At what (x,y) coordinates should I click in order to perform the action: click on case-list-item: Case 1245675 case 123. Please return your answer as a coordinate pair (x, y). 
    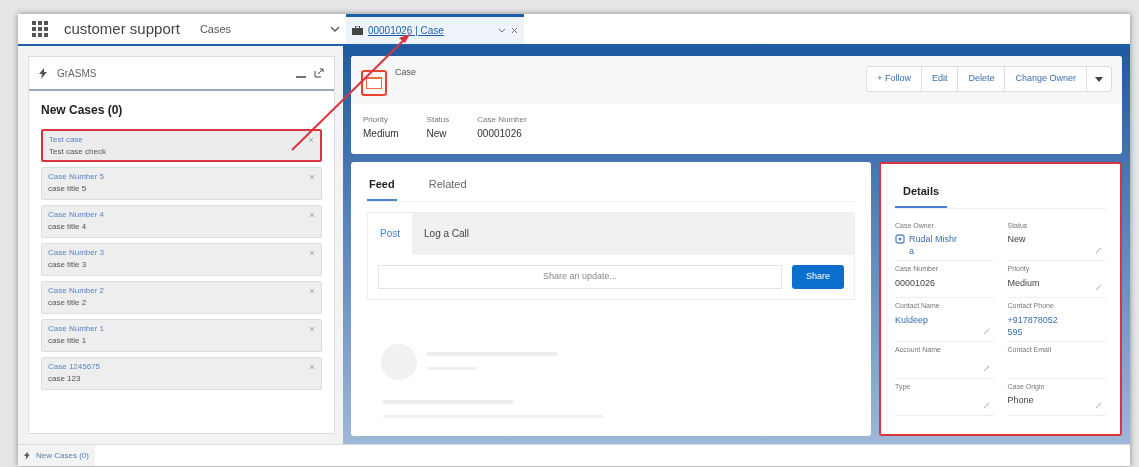
    Looking at the image, I should click on (181, 373).